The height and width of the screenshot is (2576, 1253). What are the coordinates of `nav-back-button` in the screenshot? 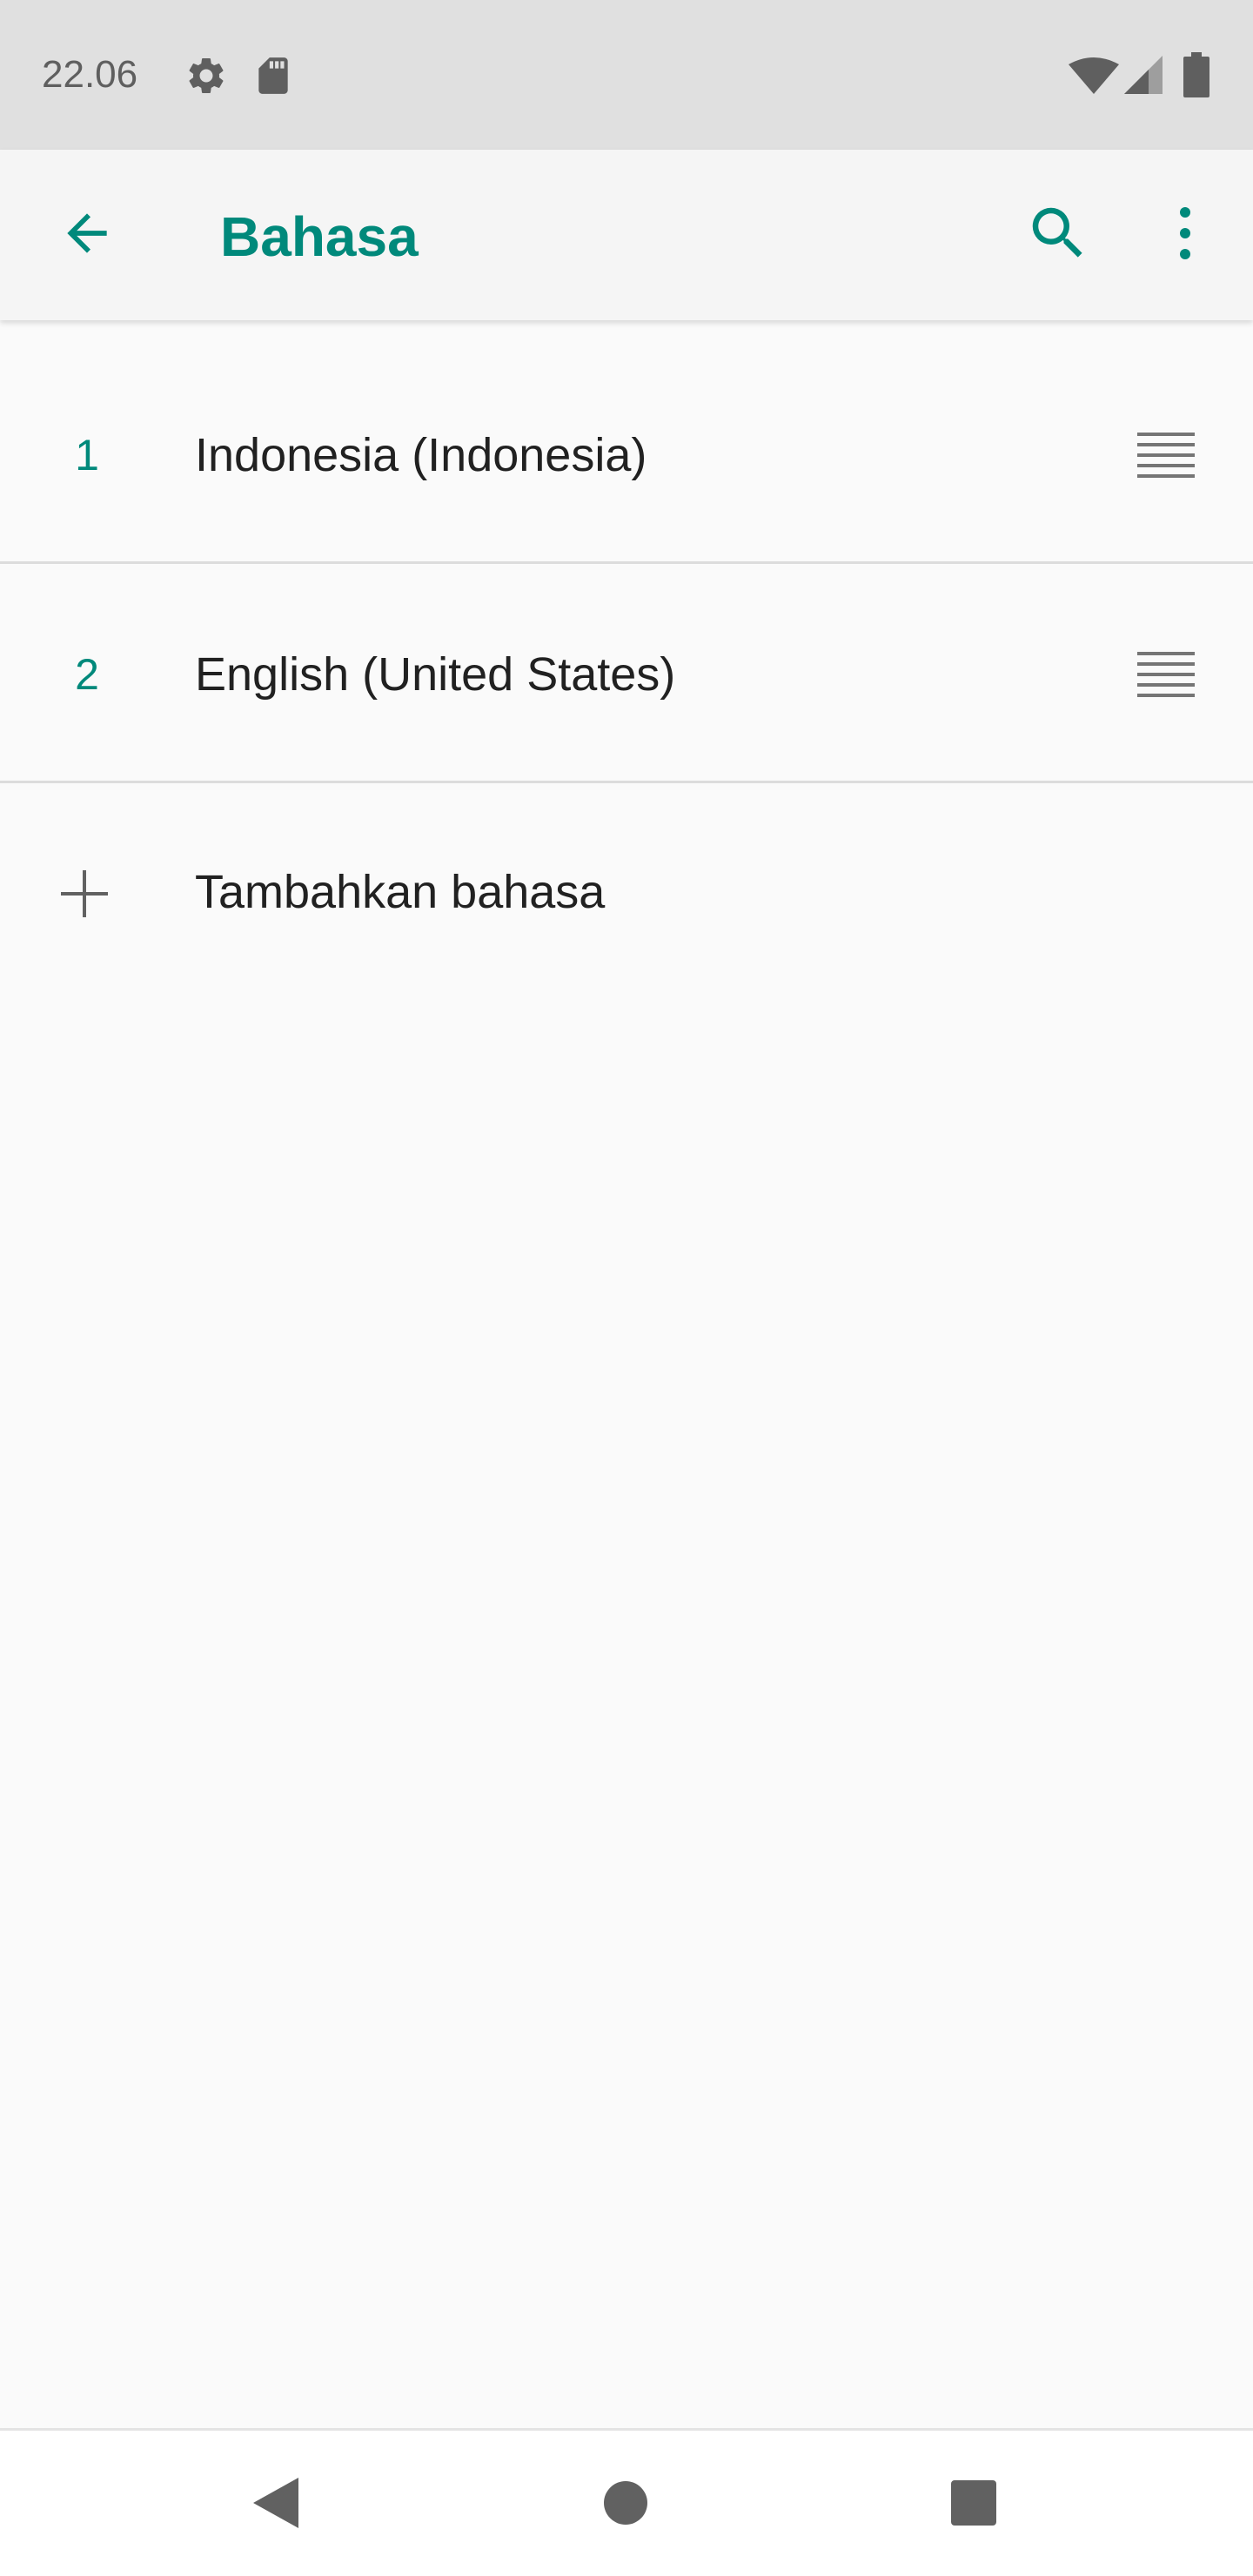 It's located at (276, 2504).